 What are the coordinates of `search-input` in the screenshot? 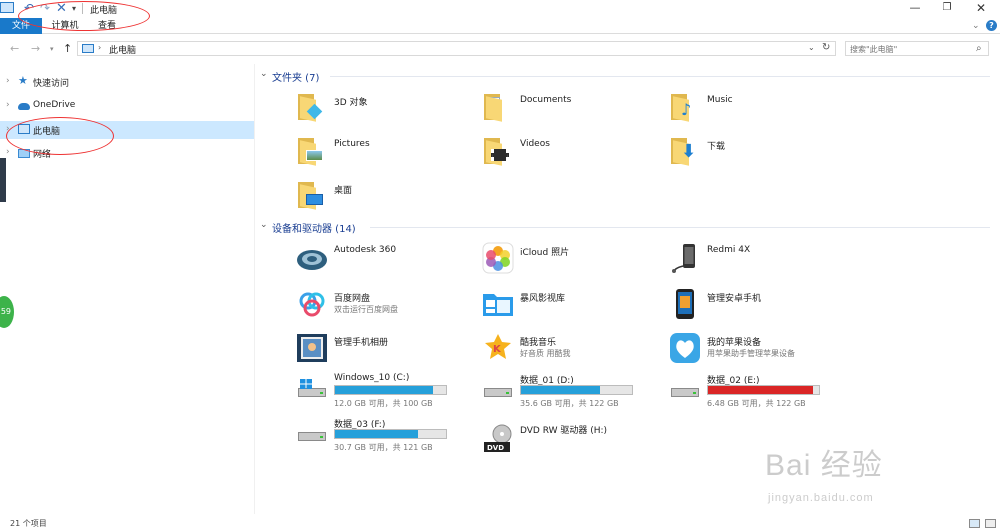 It's located at (910, 49).